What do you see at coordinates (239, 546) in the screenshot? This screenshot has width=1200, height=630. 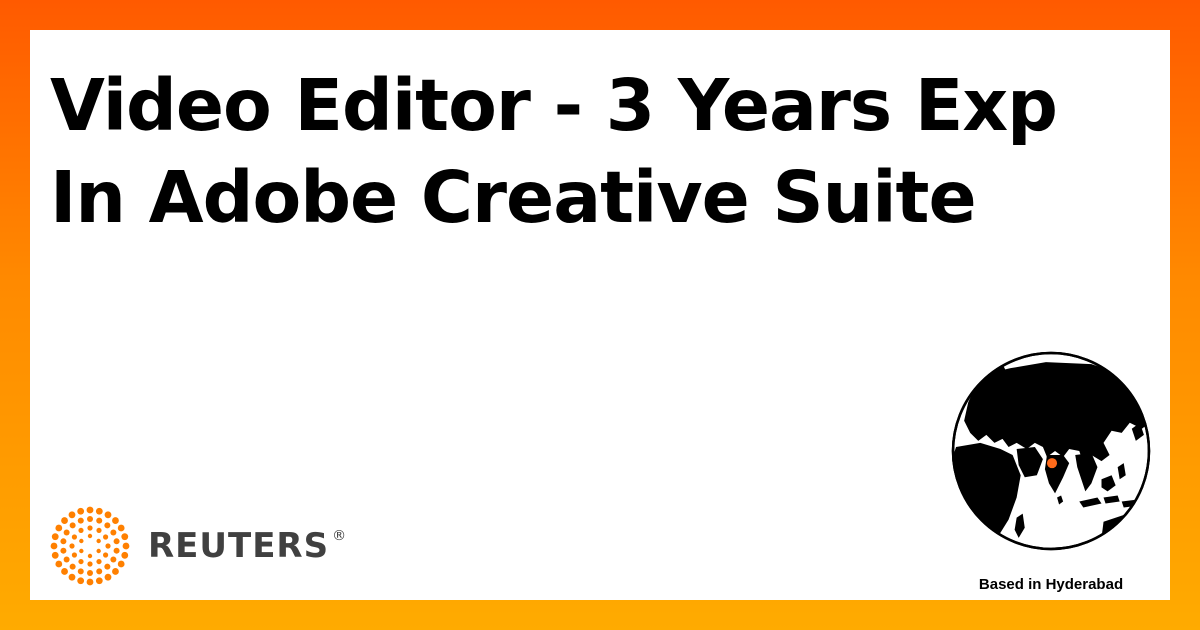 I see `reuters-wordmark-text: REUTERS` at bounding box center [239, 546].